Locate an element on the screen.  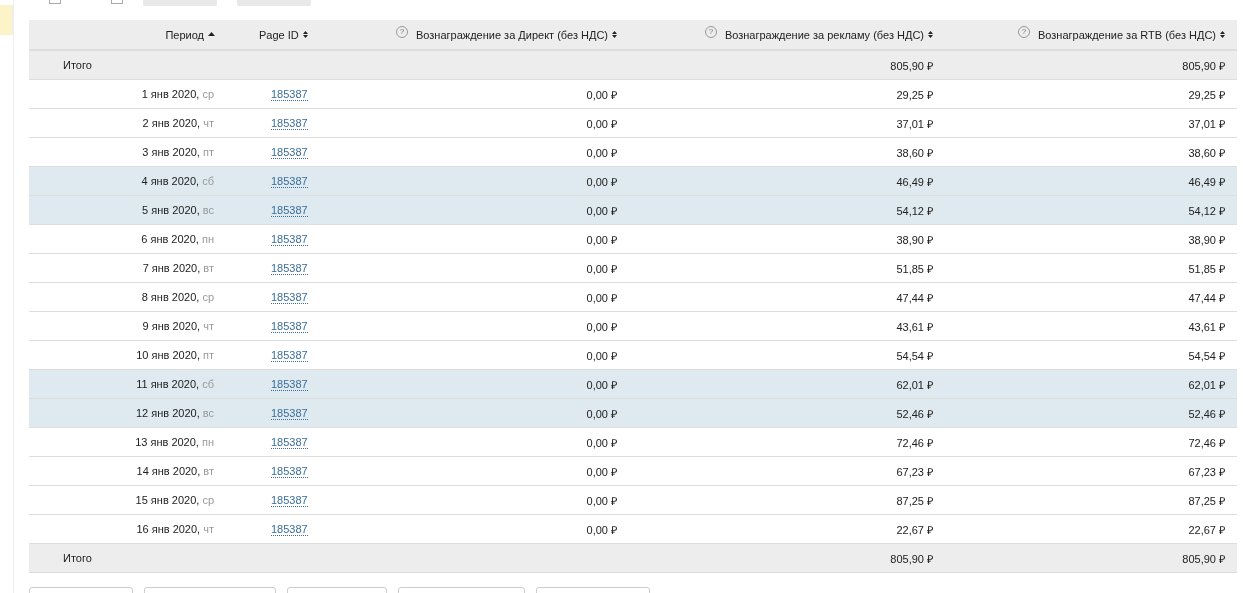
date-cell: 2 янв 2020, чт is located at coordinates (178, 123).